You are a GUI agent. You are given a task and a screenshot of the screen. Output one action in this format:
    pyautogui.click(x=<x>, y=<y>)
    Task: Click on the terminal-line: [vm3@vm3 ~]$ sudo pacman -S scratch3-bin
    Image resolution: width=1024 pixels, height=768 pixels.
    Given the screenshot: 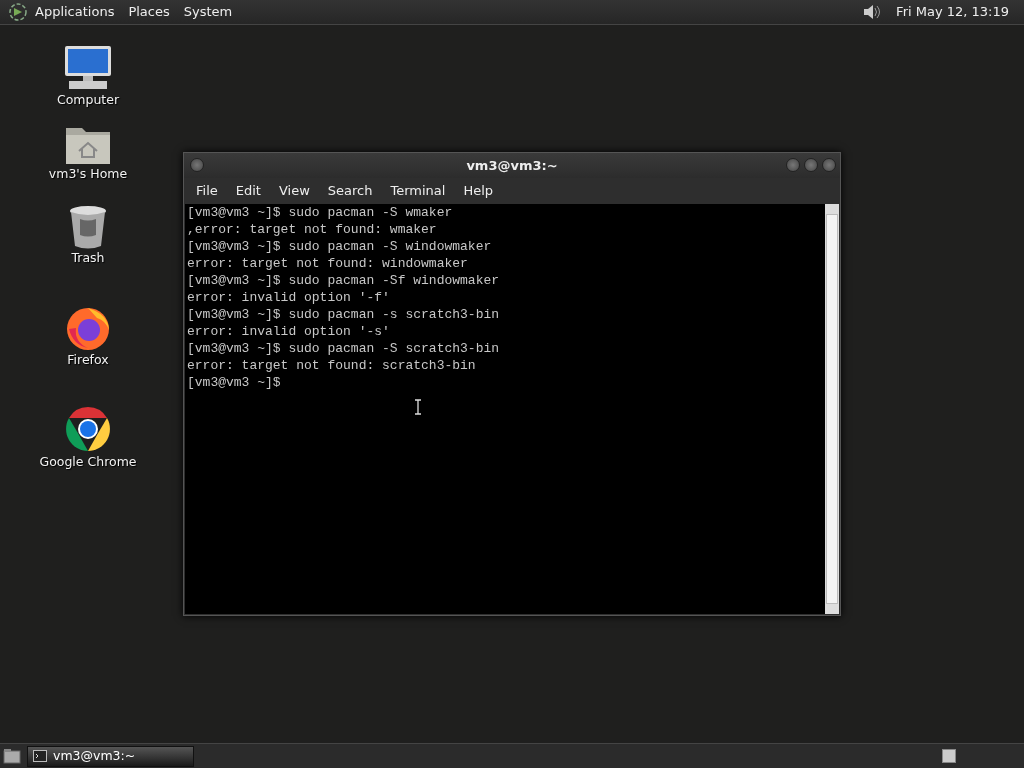 What is the action you would take?
    pyautogui.click(x=343, y=348)
    